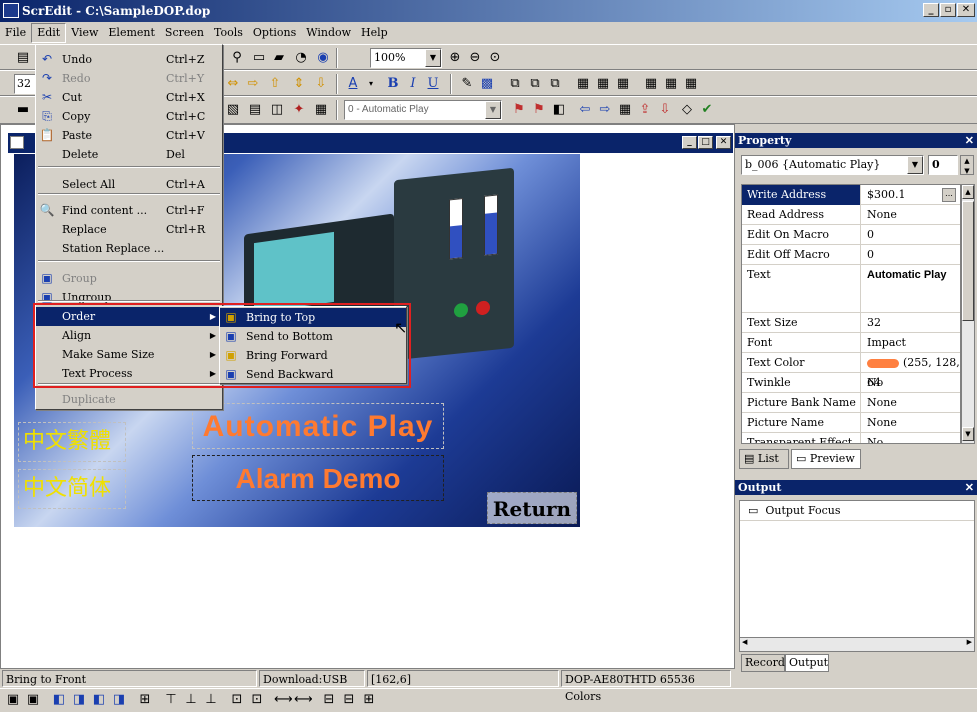  I want to click on scroll-left-icon: ◀, so click(744, 642).